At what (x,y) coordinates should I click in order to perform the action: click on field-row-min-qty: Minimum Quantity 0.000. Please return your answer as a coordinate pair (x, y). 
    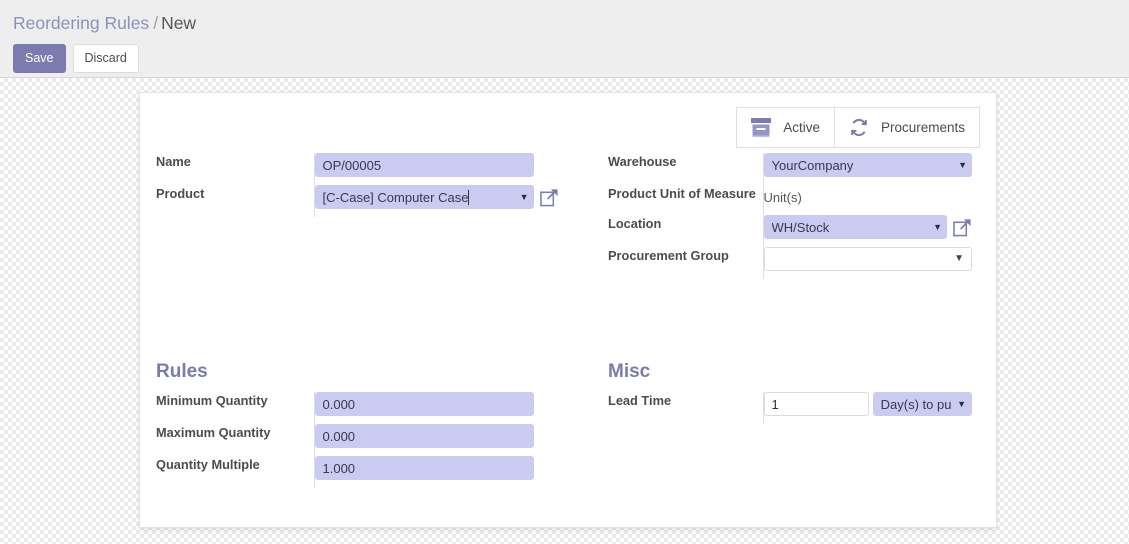
    Looking at the image, I should click on (358, 408).